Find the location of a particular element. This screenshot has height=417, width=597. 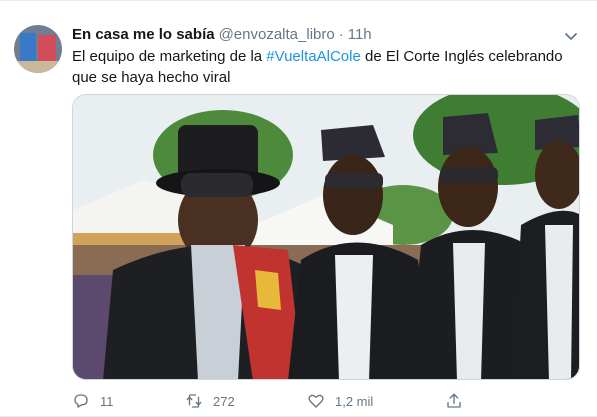

like-button: 1,2 mil is located at coordinates (340, 401).